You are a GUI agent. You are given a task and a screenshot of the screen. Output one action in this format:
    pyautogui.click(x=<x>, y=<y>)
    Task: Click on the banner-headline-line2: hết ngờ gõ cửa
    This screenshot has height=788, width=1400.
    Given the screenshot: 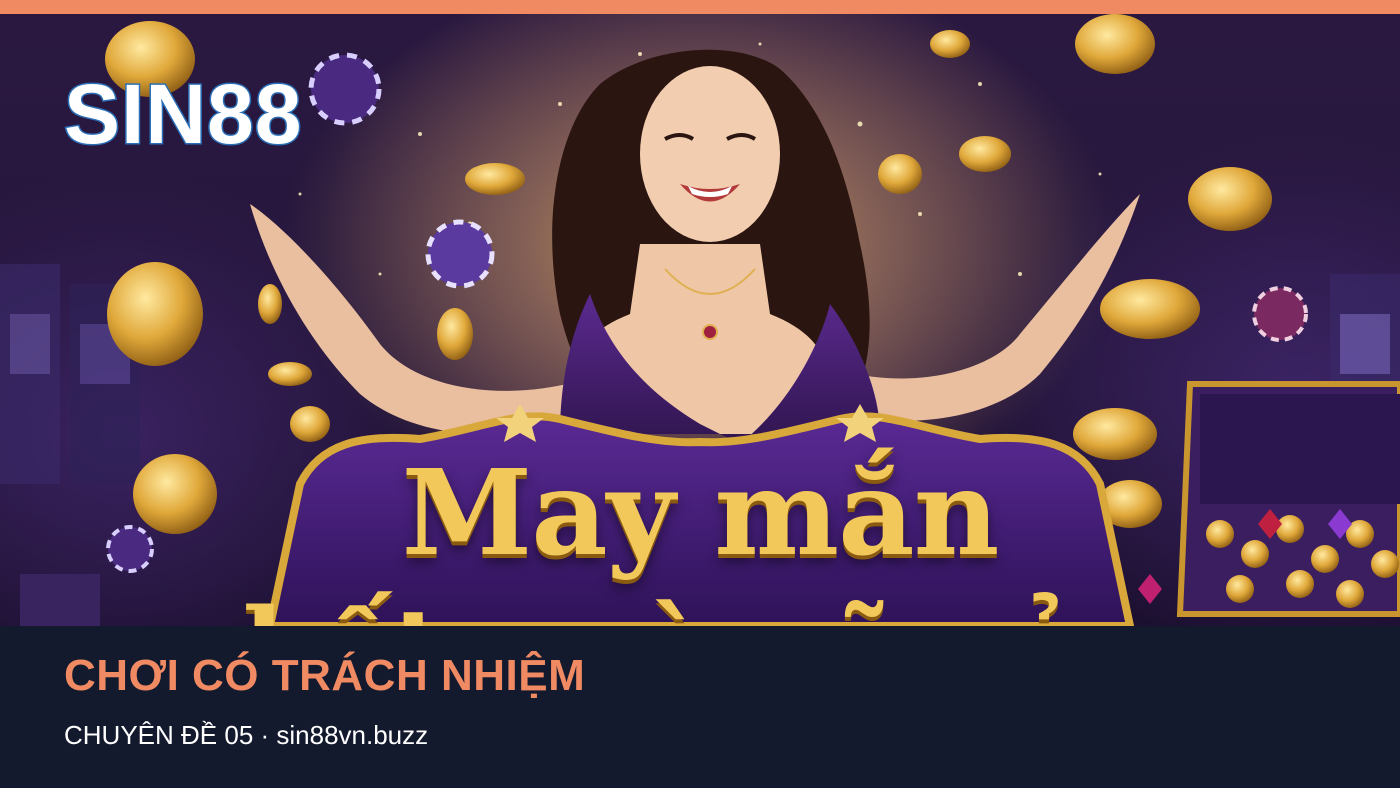 What is the action you would take?
    pyautogui.click(x=700, y=610)
    